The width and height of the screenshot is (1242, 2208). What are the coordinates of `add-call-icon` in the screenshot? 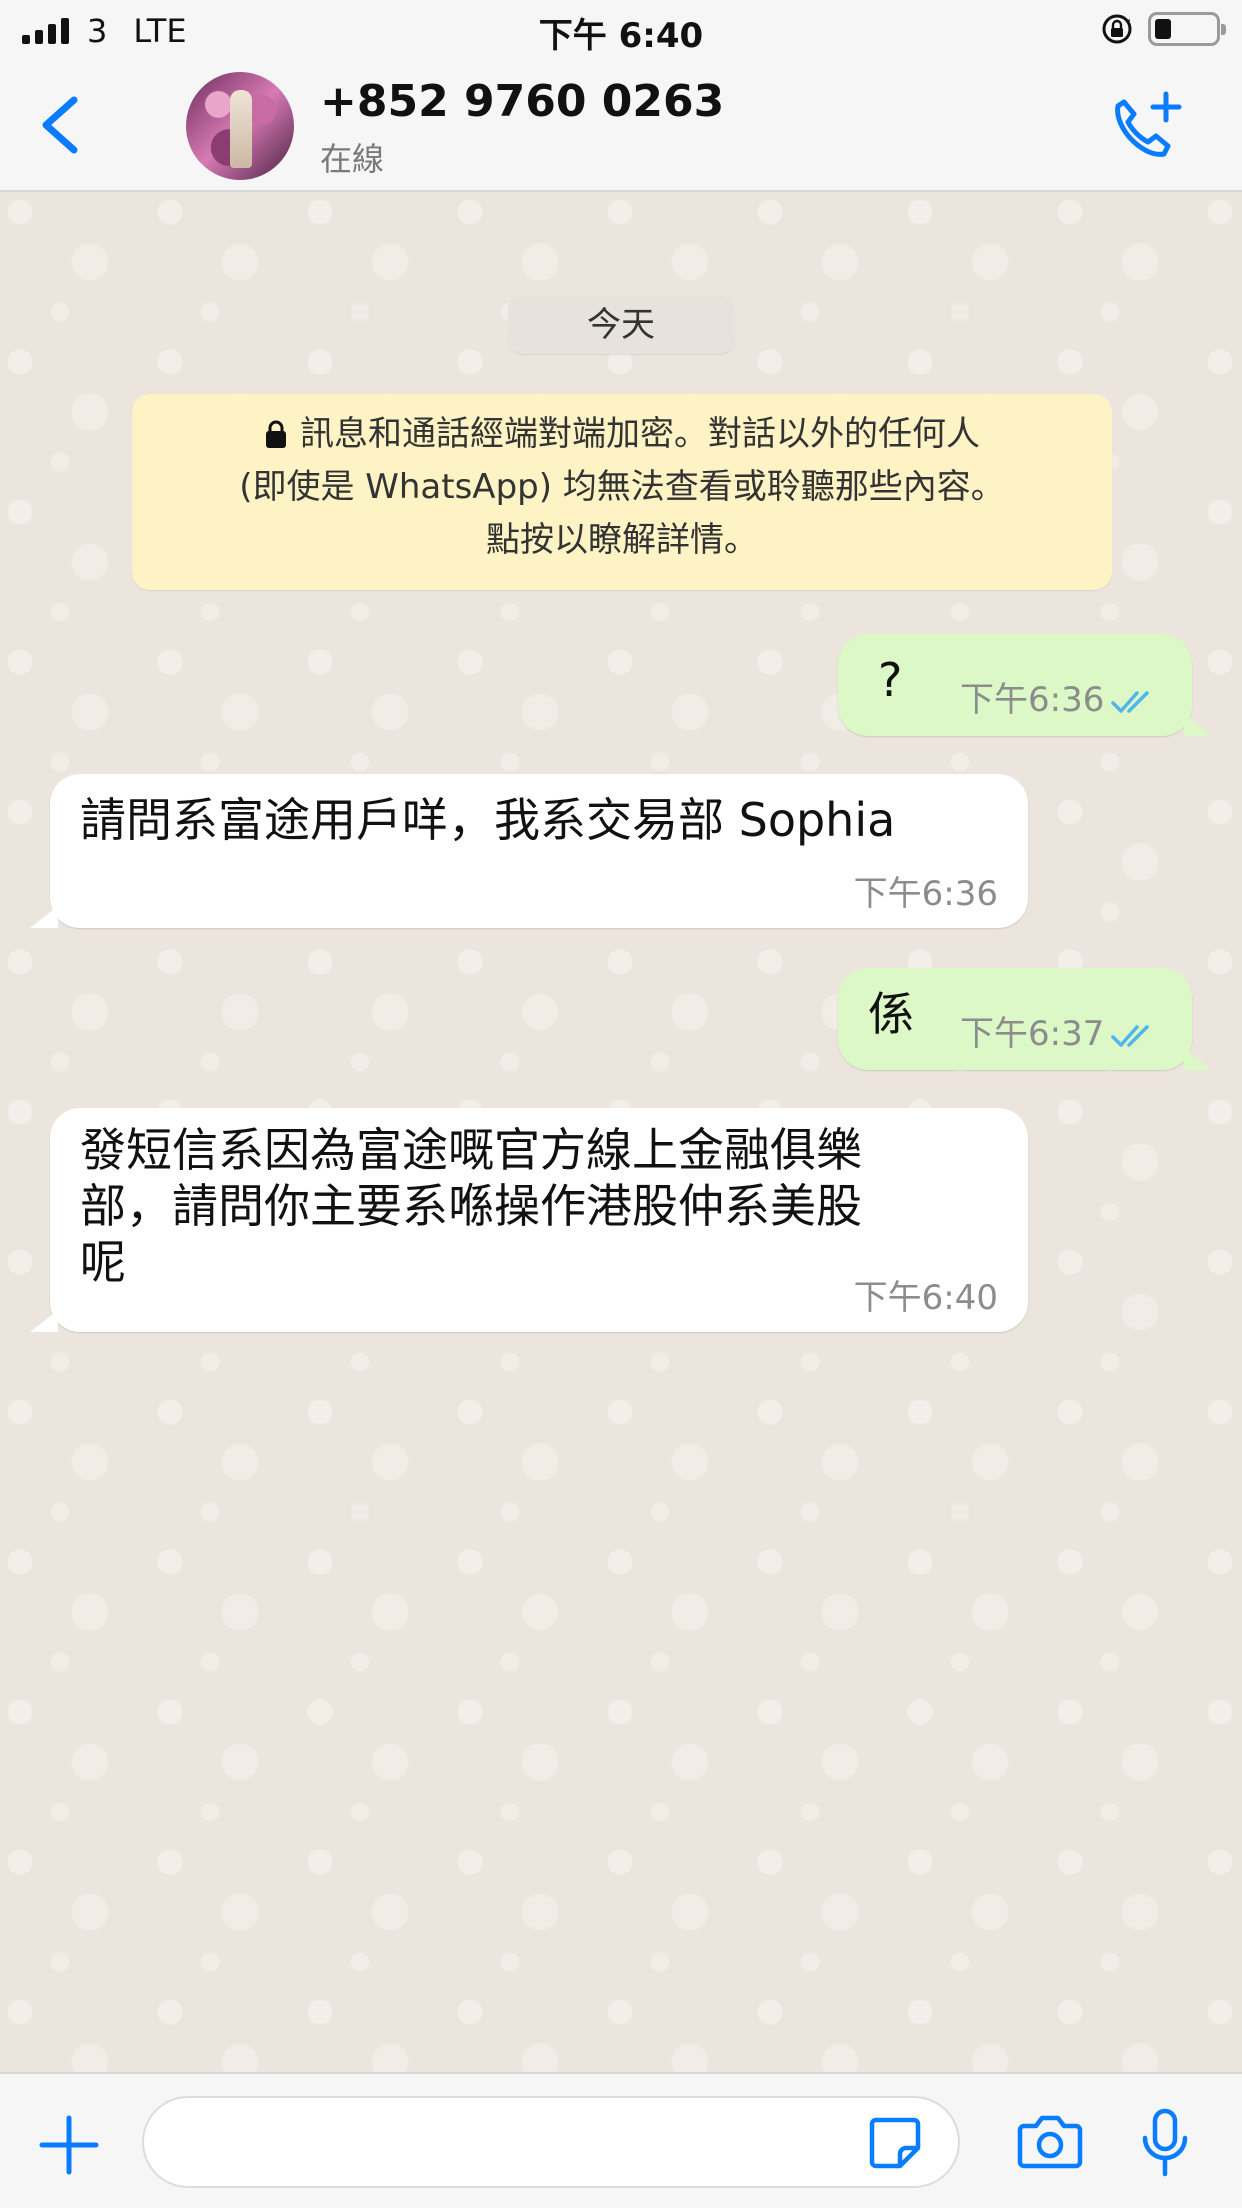 It's located at (1146, 126).